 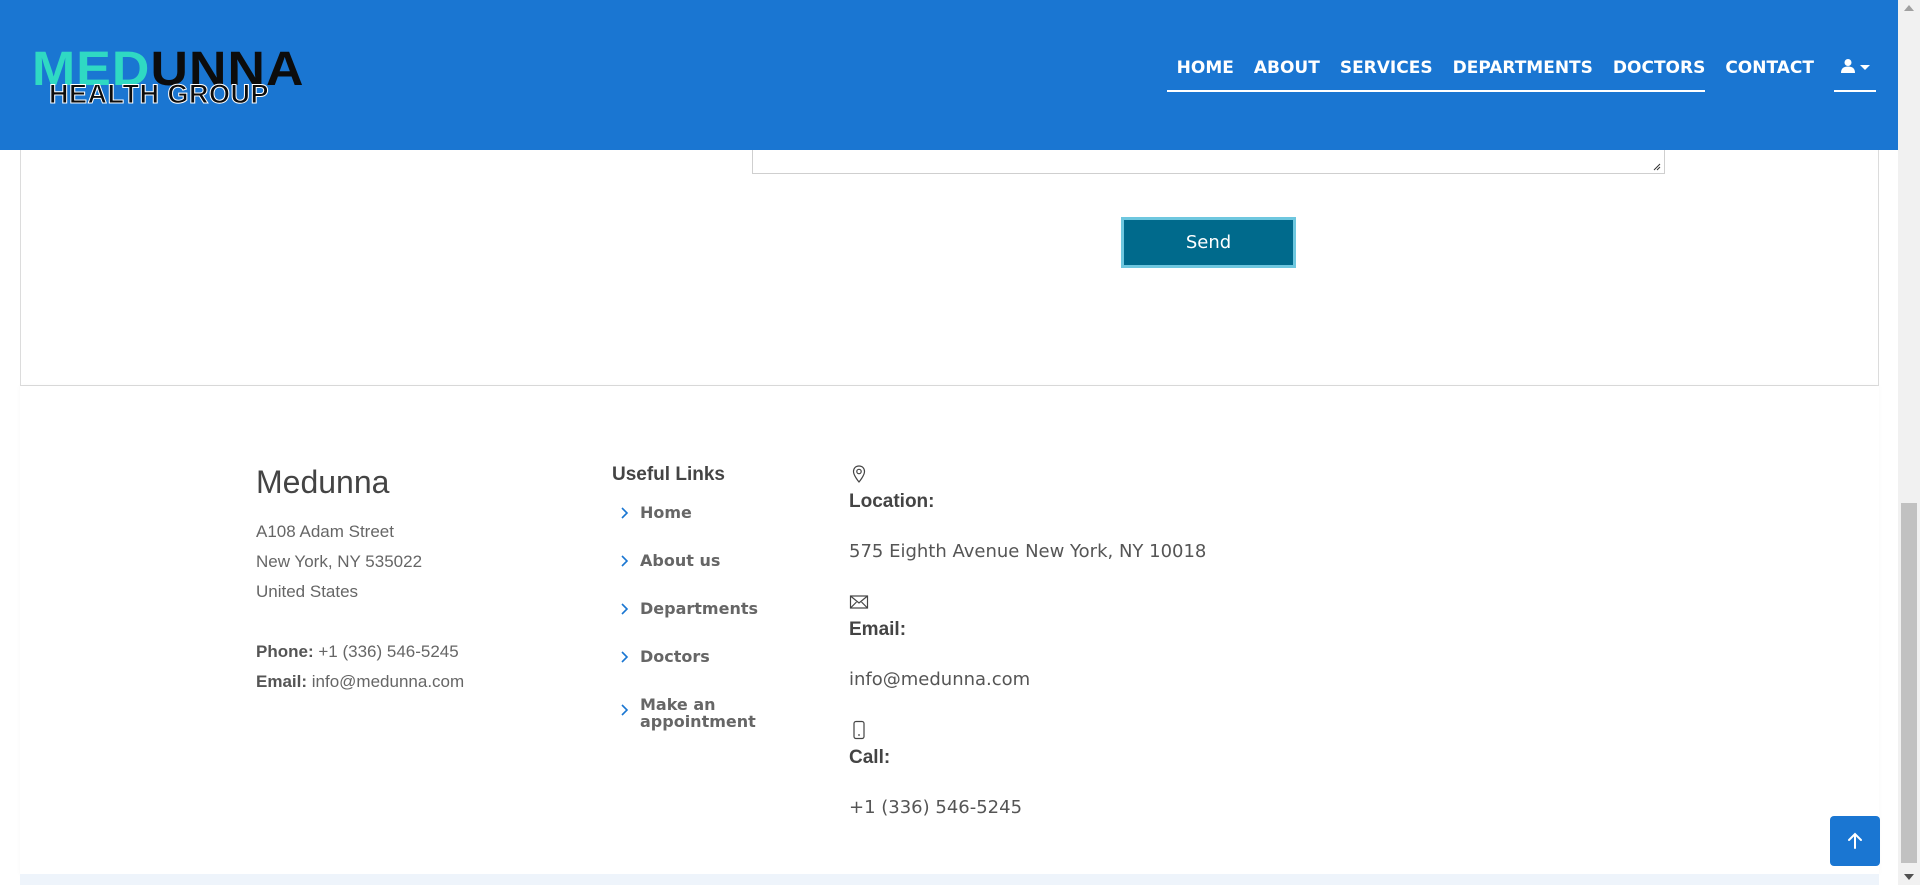 I want to click on medunna-logo: MEDUNNA HEALTH GROUP, so click(x=217, y=77).